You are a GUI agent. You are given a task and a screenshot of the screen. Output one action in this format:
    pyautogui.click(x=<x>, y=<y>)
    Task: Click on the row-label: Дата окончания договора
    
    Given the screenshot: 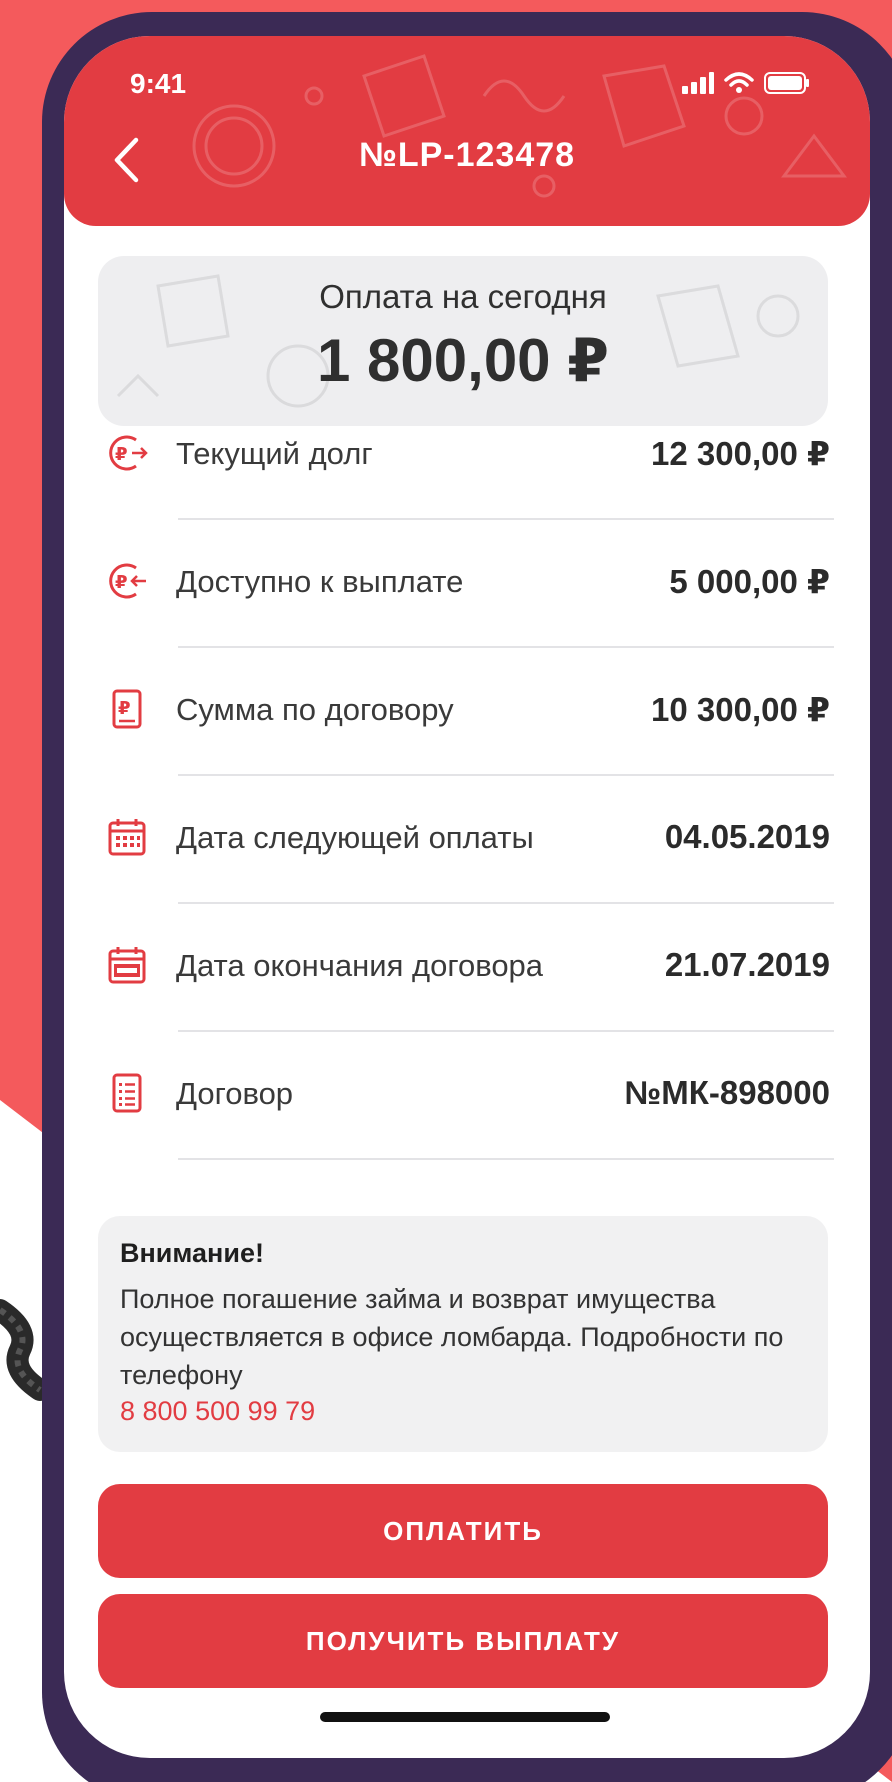 What is the action you would take?
    pyautogui.click(x=360, y=965)
    